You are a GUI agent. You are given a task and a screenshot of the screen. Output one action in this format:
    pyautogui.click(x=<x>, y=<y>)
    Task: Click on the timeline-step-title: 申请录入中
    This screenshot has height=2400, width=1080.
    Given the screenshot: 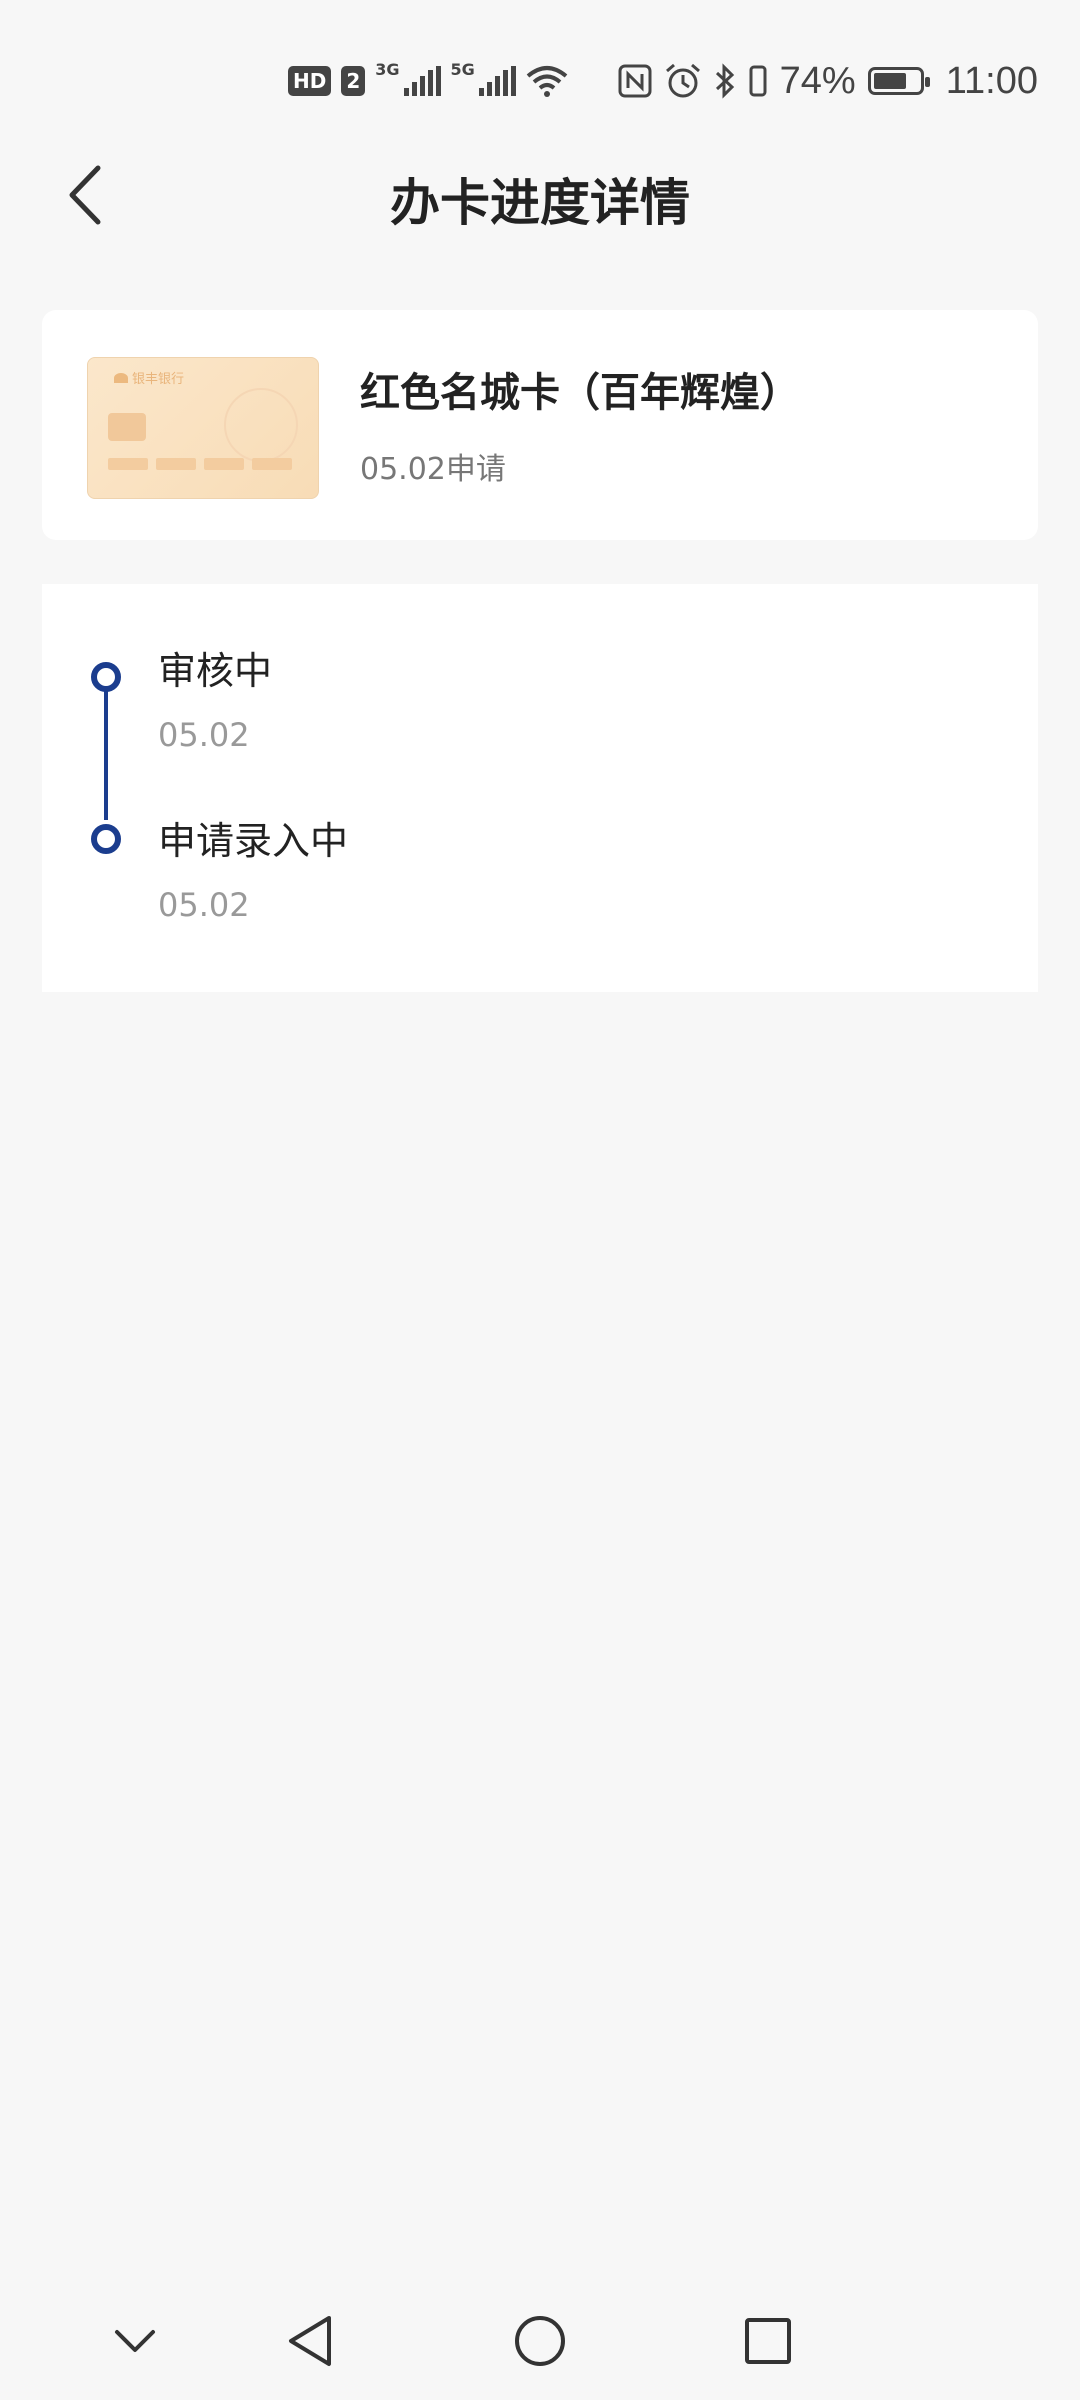 What is the action you would take?
    pyautogui.click(x=253, y=841)
    